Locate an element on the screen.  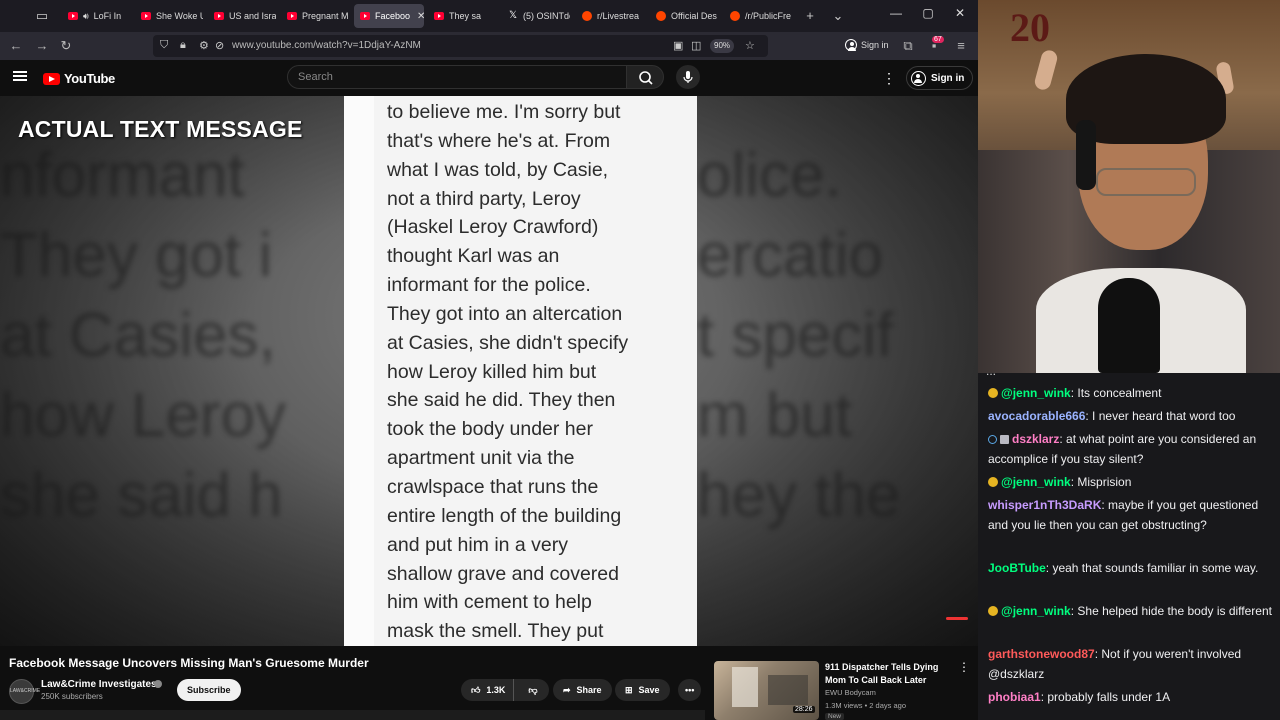
chat-username: dszklarz is located at coordinates (1035, 439).